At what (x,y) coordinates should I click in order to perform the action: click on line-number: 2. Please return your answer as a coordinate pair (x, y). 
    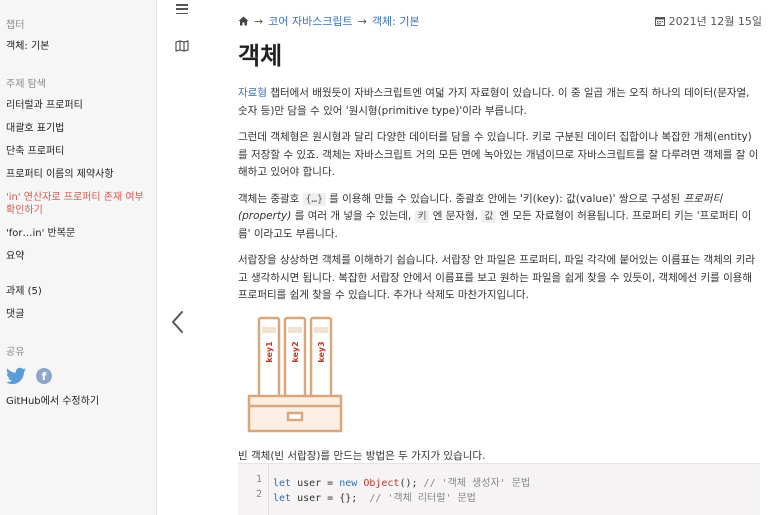
    Looking at the image, I should click on (258, 494).